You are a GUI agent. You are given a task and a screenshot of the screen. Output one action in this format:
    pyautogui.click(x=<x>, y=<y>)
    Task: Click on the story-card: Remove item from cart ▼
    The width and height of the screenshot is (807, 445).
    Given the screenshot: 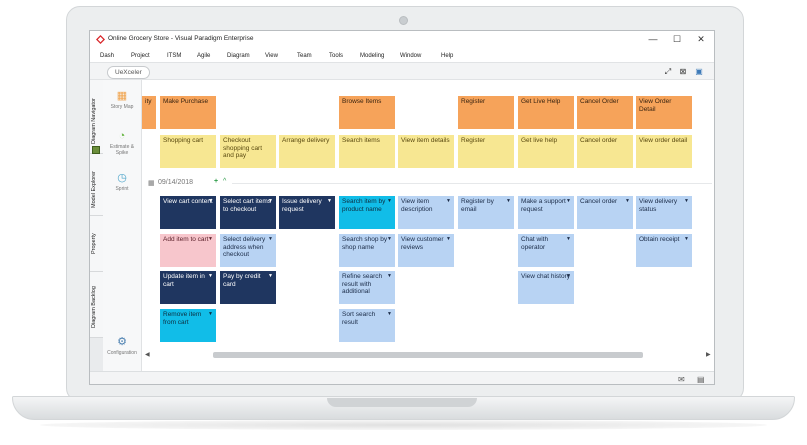 What is the action you would take?
    pyautogui.click(x=188, y=325)
    